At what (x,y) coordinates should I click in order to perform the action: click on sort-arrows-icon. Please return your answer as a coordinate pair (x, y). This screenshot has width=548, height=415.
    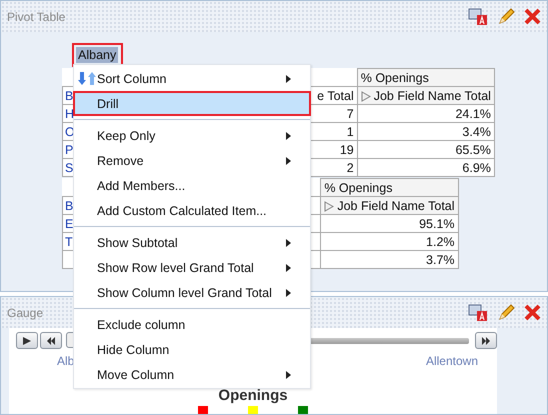
    Looking at the image, I should click on (87, 78).